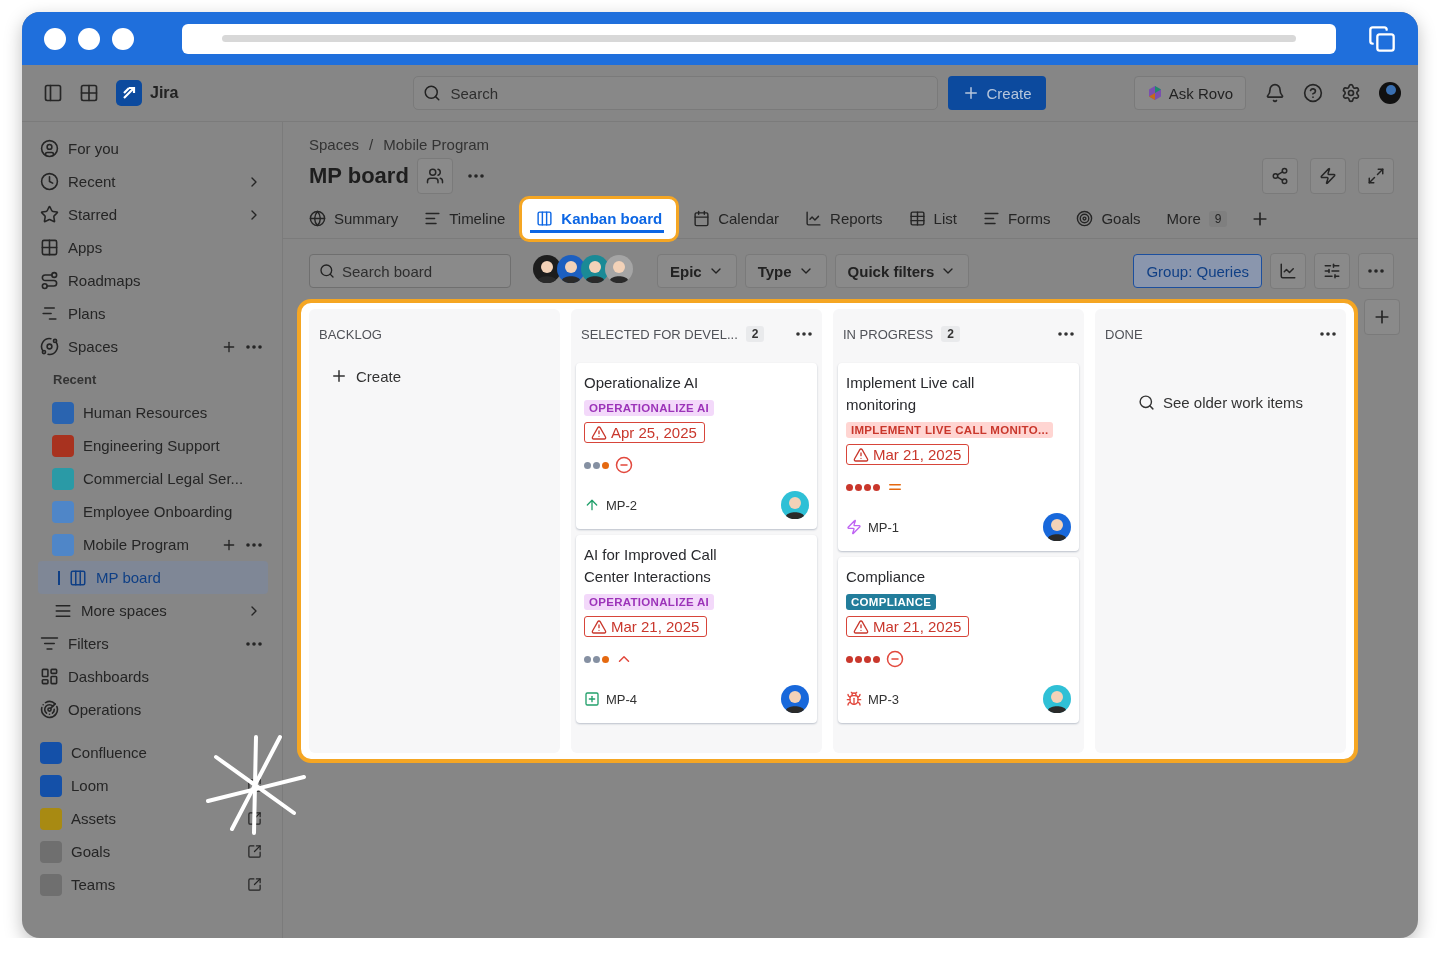 The width and height of the screenshot is (1440, 971). What do you see at coordinates (755, 334) in the screenshot?
I see `count-badge: 2` at bounding box center [755, 334].